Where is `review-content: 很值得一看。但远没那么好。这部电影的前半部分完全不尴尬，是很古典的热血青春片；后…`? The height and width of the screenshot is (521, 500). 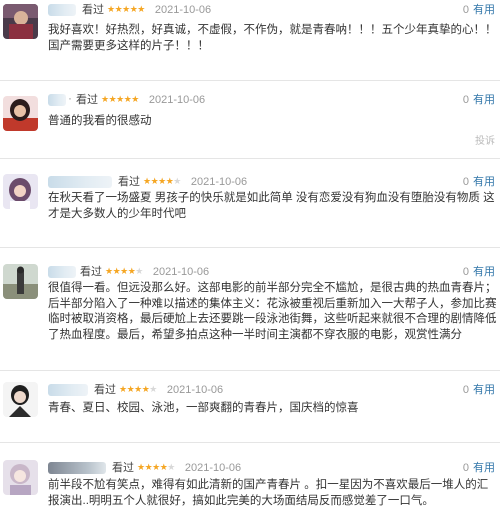 review-content: 很值得一看。但远没那么好。这部电影的前半部分完全不尴尬，是很古典的热血青春片；后… is located at coordinates (272, 311).